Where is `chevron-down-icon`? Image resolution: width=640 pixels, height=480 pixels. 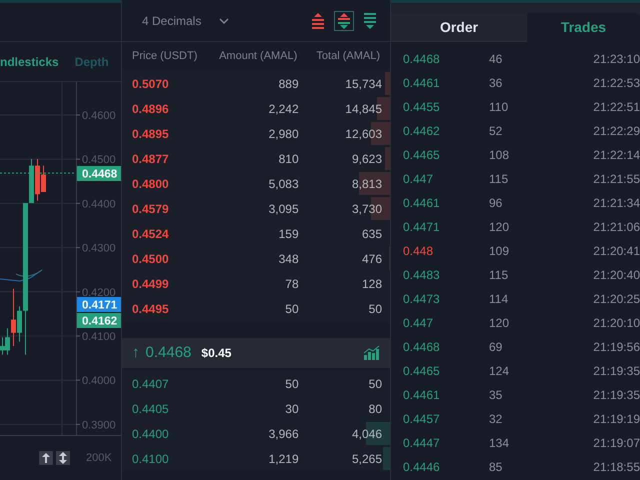
chevron-down-icon is located at coordinates (224, 21).